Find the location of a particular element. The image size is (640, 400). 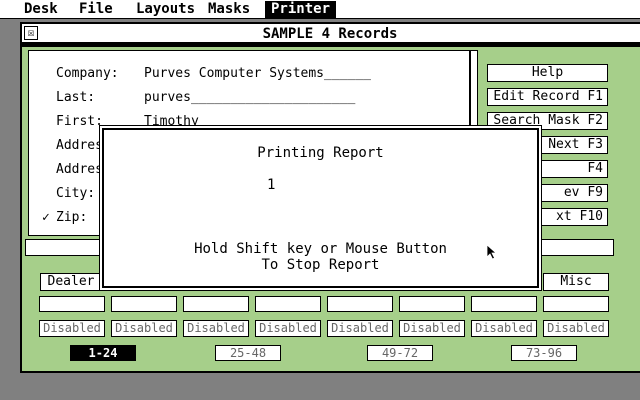

misc-button: Misc is located at coordinates (576, 282).